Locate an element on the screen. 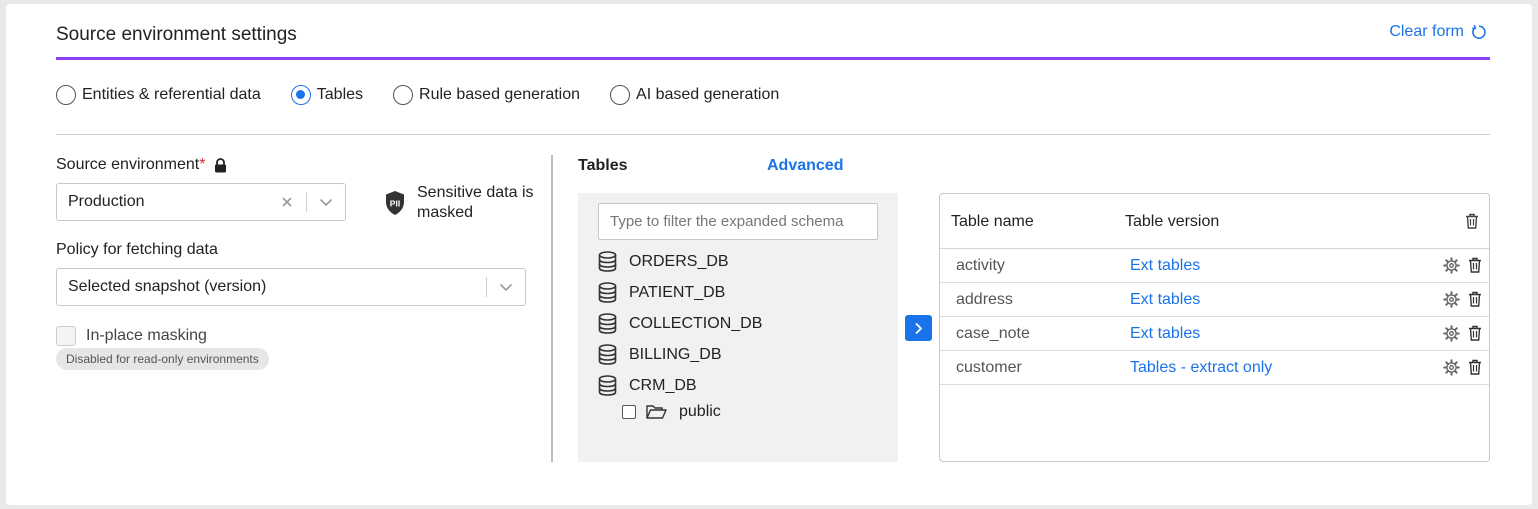 The image size is (1538, 509). source-env-select: Production is located at coordinates (201, 202).